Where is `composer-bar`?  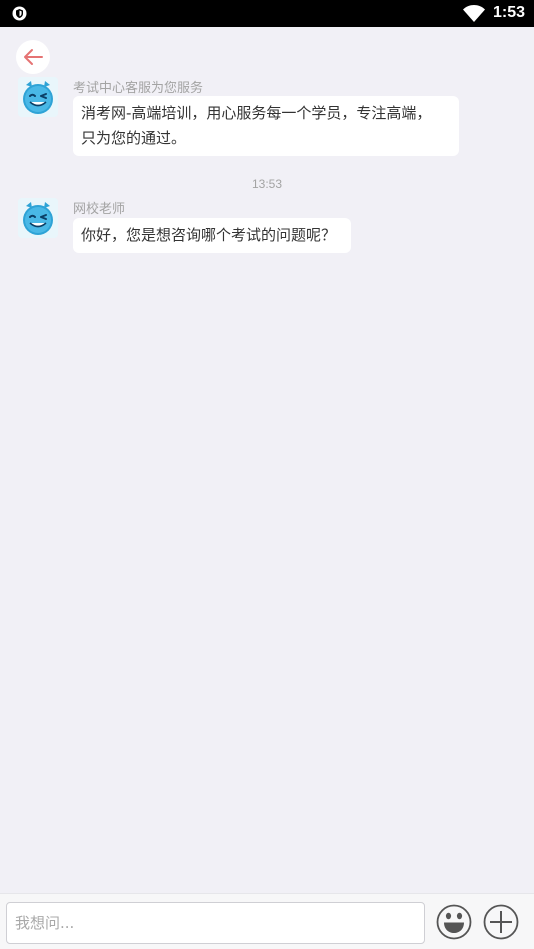 composer-bar is located at coordinates (267, 921).